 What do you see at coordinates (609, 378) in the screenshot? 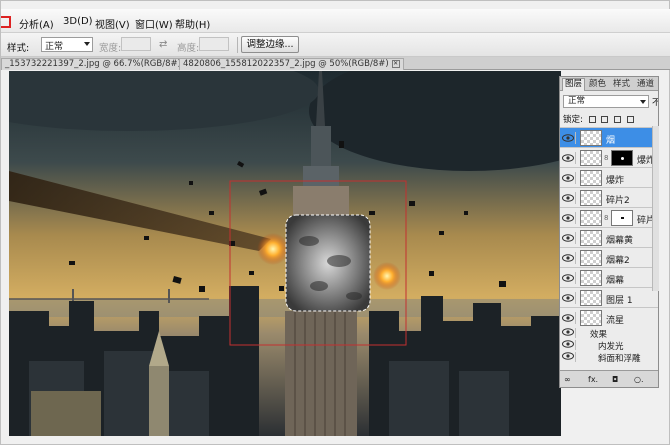
I see `panel-footer: ∞ fx. ◘ ○.` at bounding box center [609, 378].